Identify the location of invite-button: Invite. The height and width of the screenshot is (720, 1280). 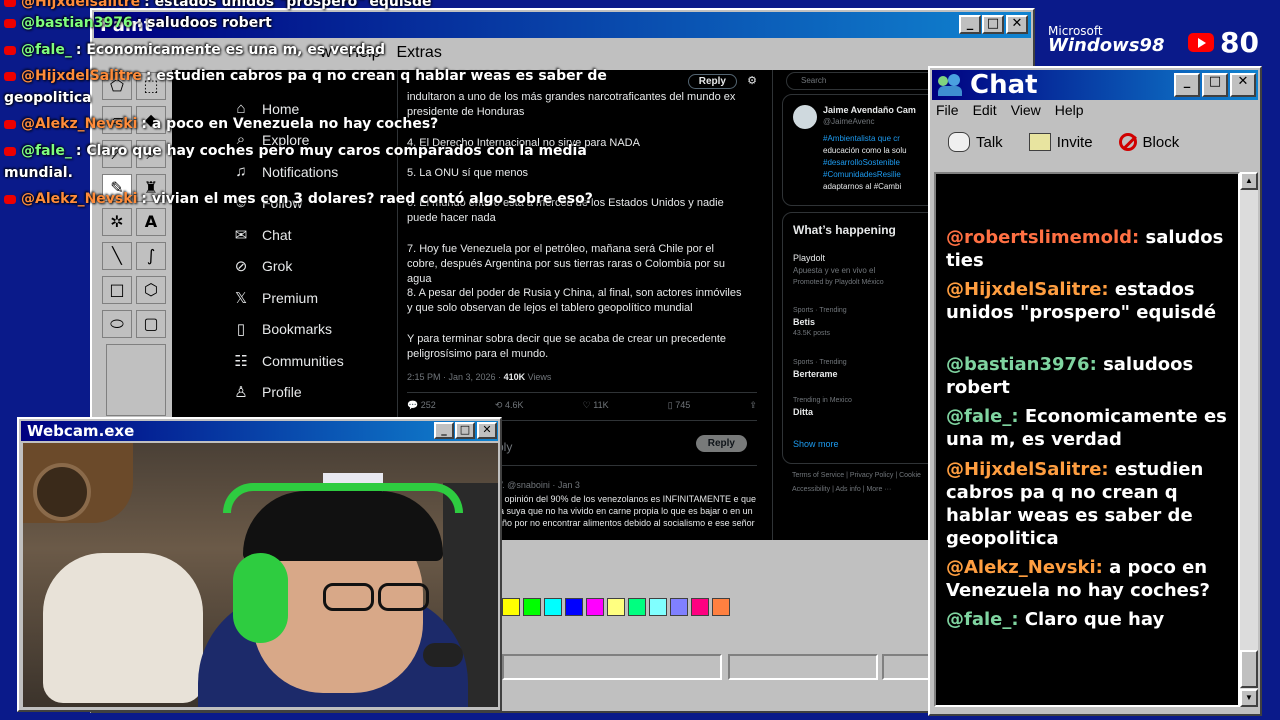
(1060, 142).